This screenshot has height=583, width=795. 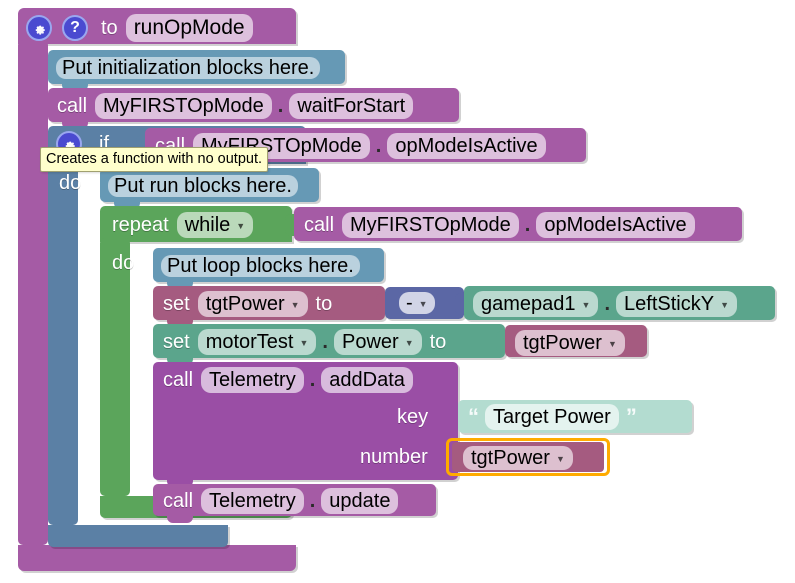 What do you see at coordinates (207, 224) in the screenshot?
I see `repeat-mode-value: while` at bounding box center [207, 224].